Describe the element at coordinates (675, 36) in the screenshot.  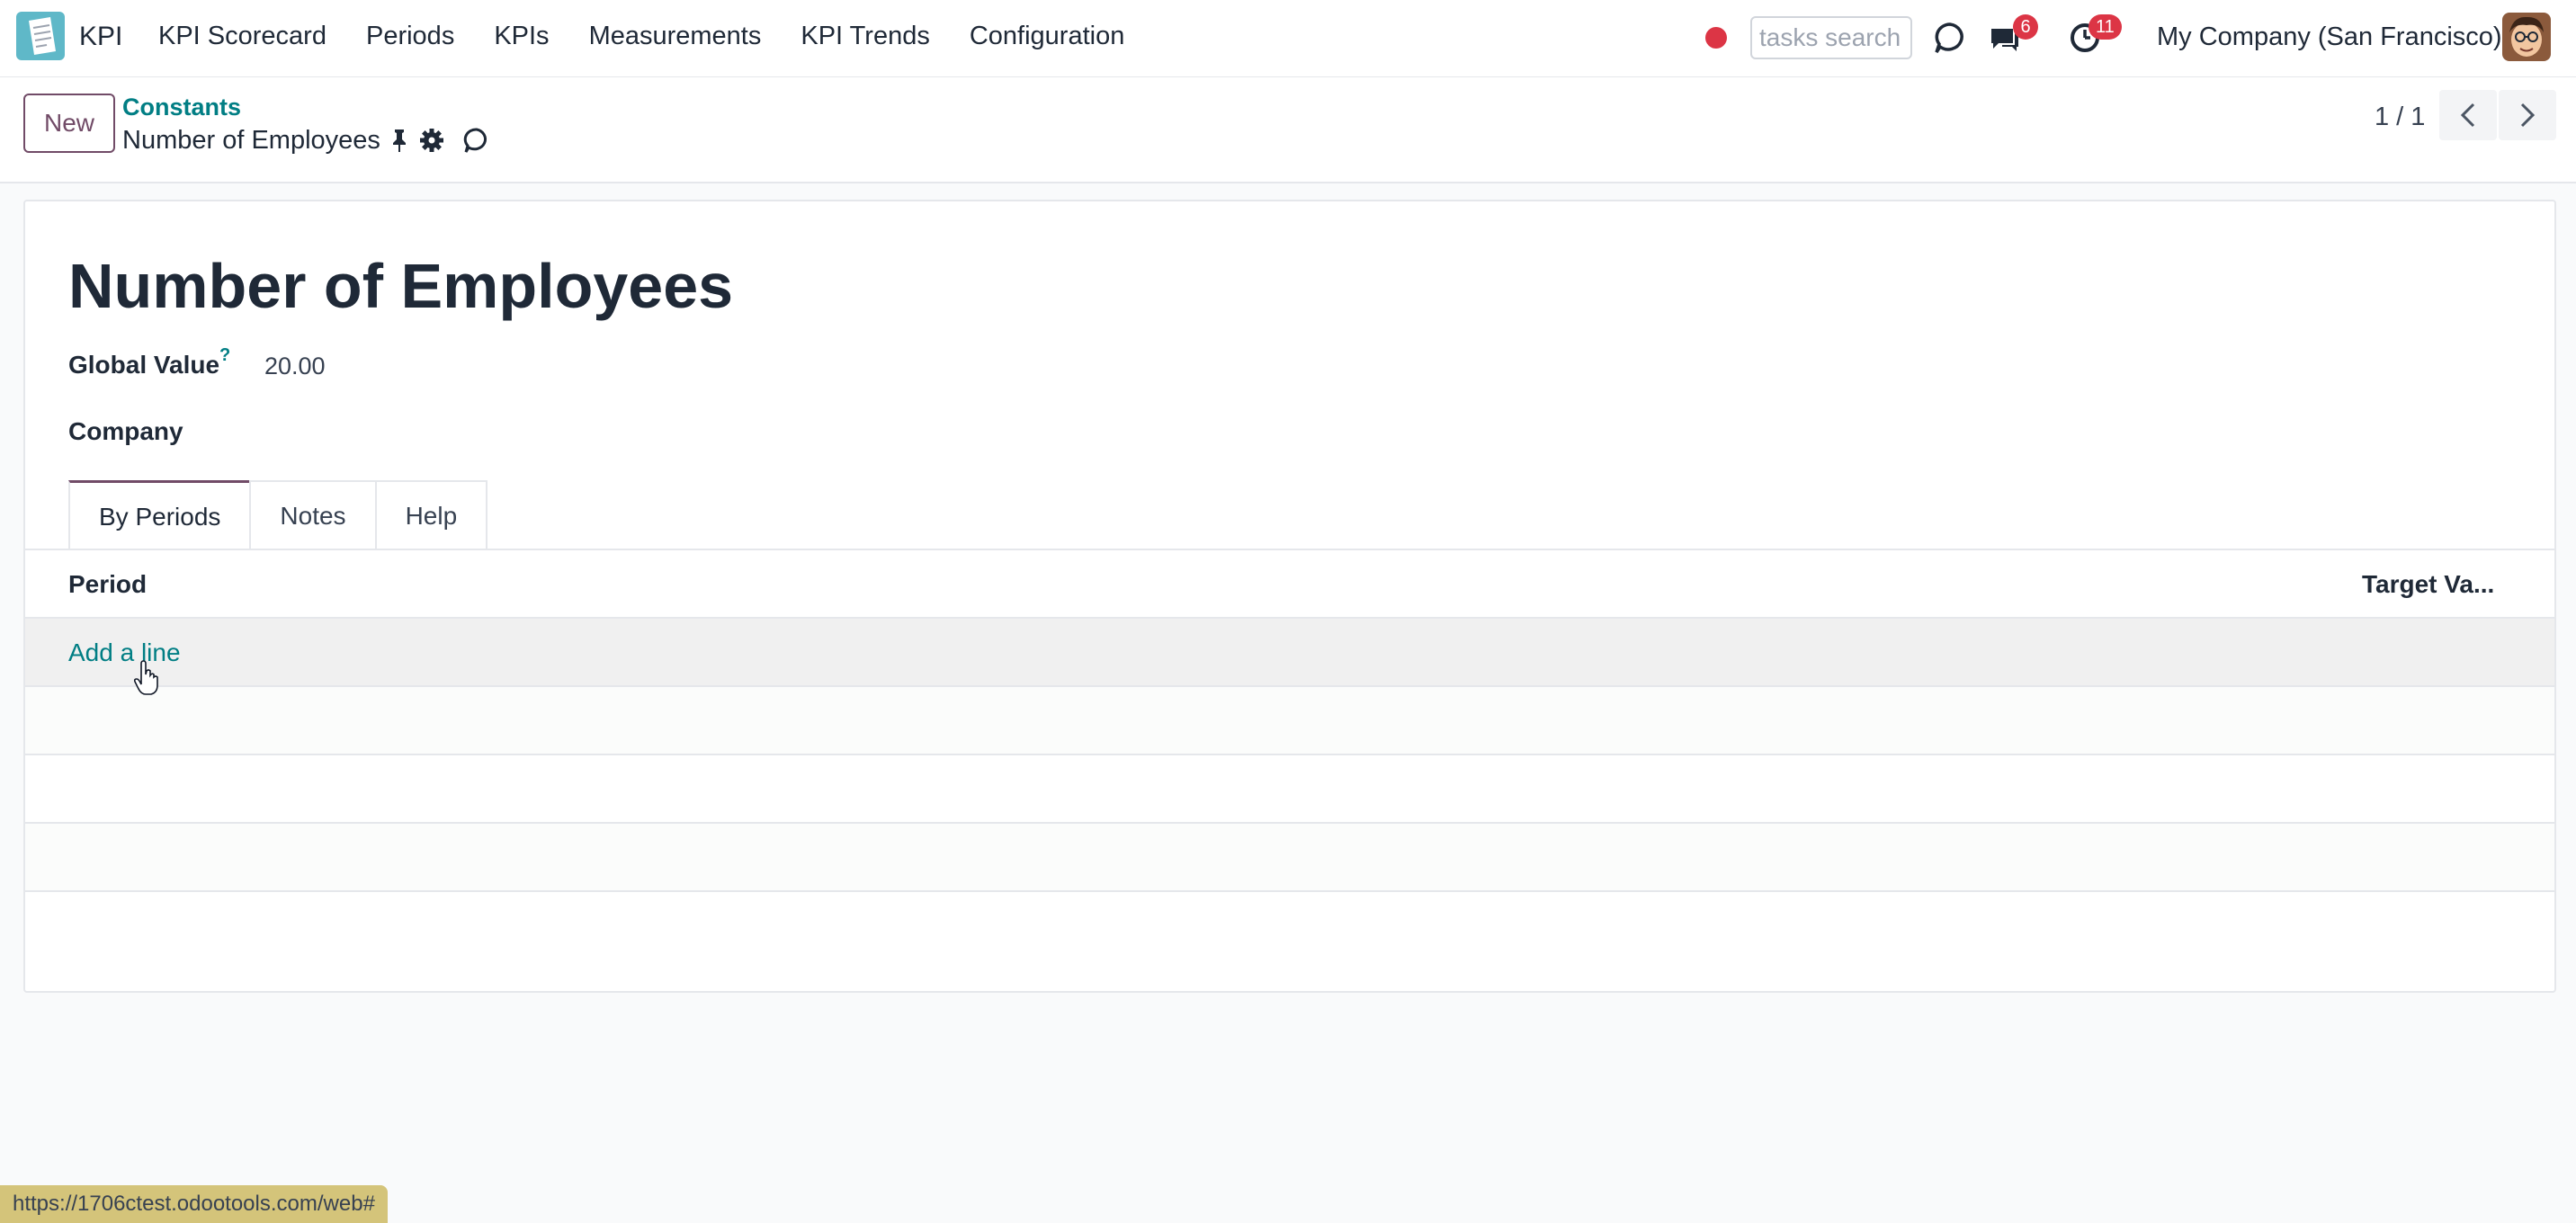
I see `menu-measurements: Measurements` at that location.